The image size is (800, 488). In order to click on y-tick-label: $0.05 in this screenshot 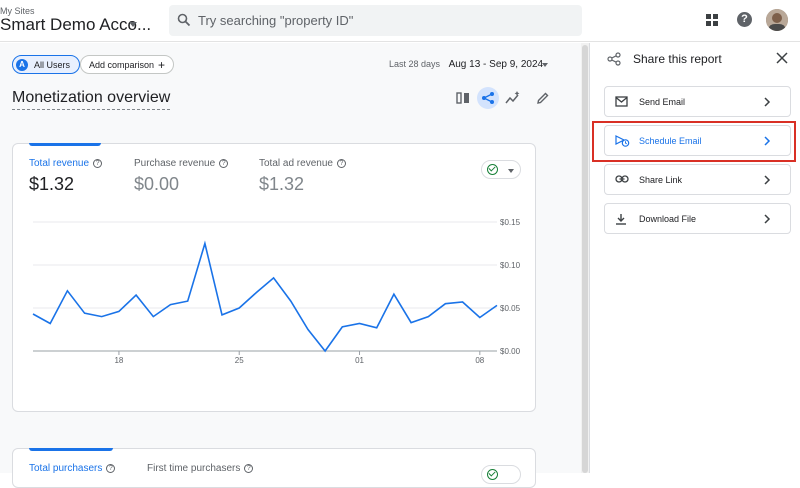, I will do `click(510, 308)`.